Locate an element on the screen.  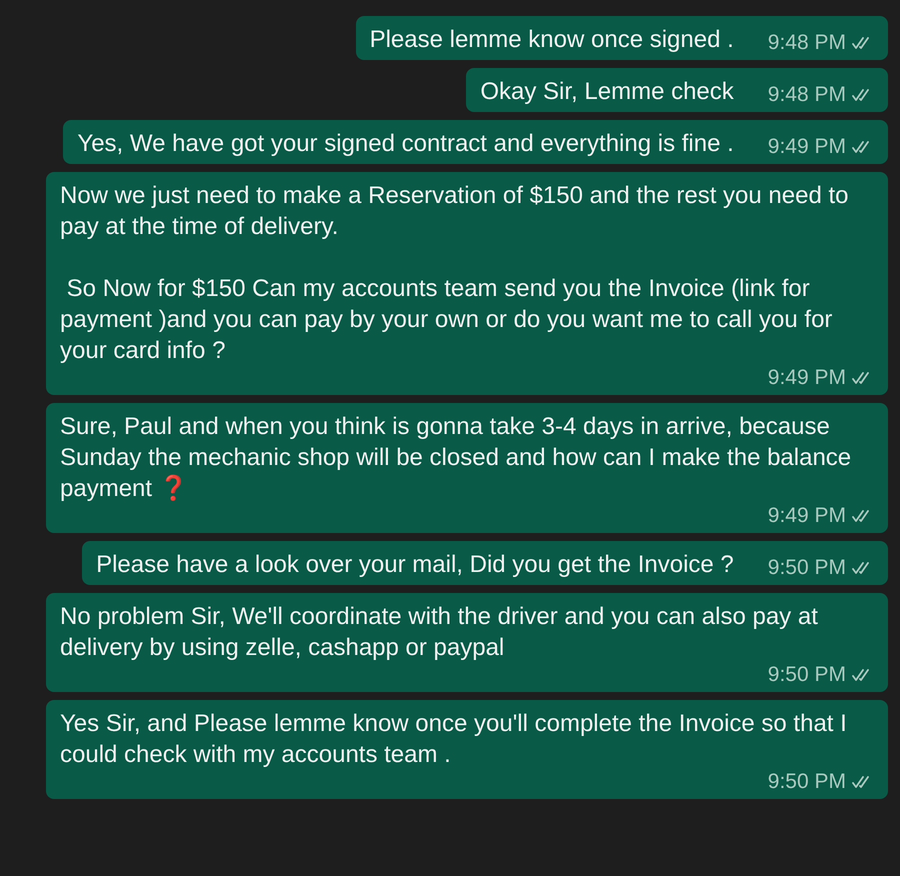
message-text: Yes, We have got your signed contract and everything is fine . is located at coordinates (405, 144).